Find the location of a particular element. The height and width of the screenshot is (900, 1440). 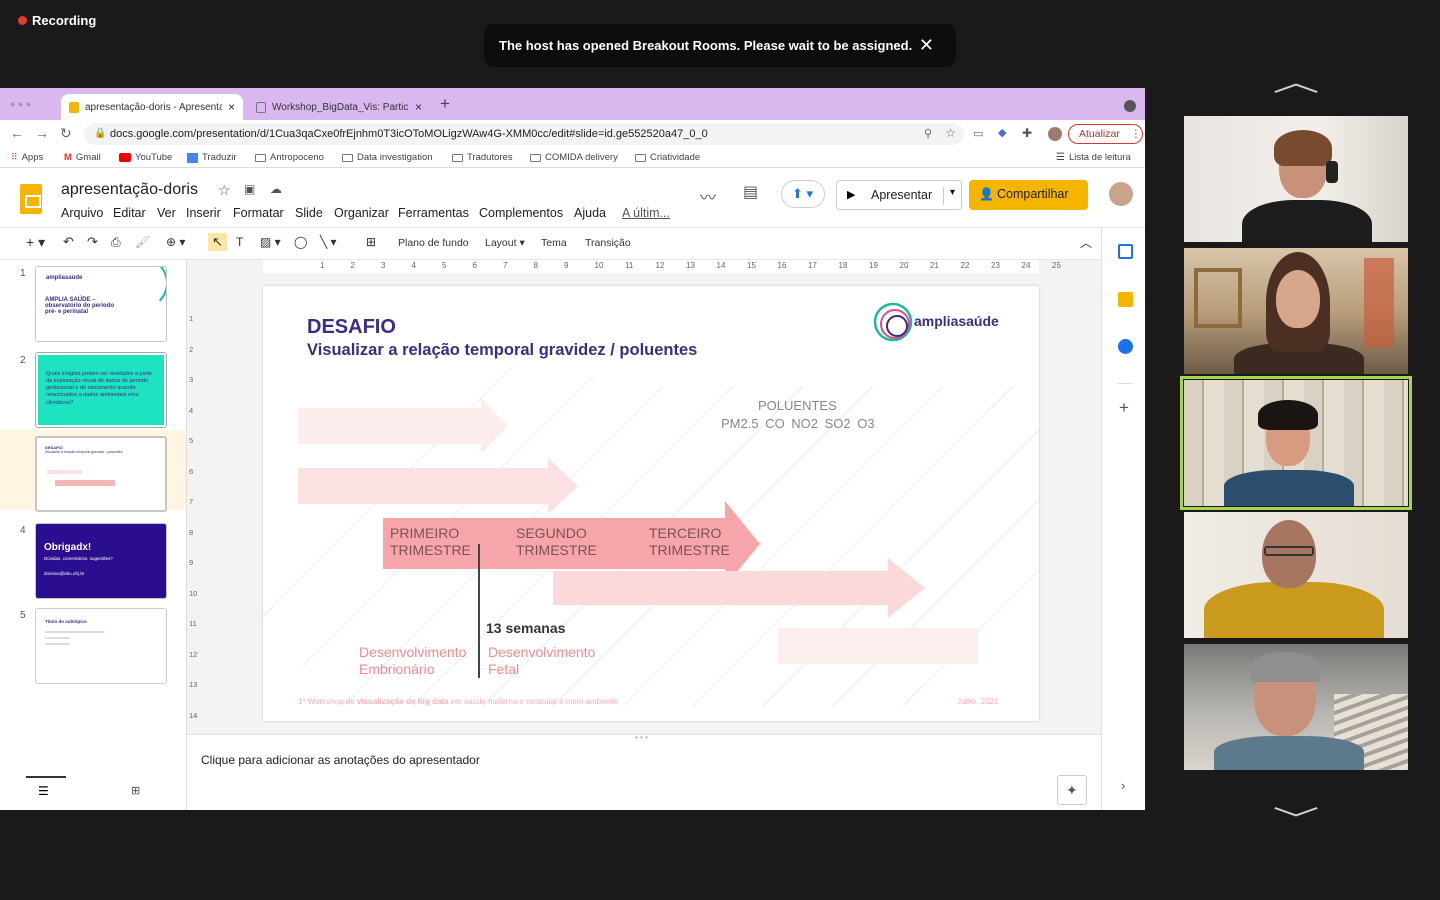

window-controls: ● ● ● is located at coordinates (20, 104).